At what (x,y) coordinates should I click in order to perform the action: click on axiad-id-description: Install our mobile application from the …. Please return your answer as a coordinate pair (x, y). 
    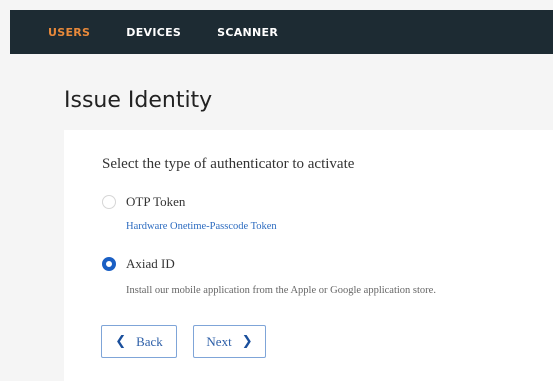
    Looking at the image, I should click on (281, 290).